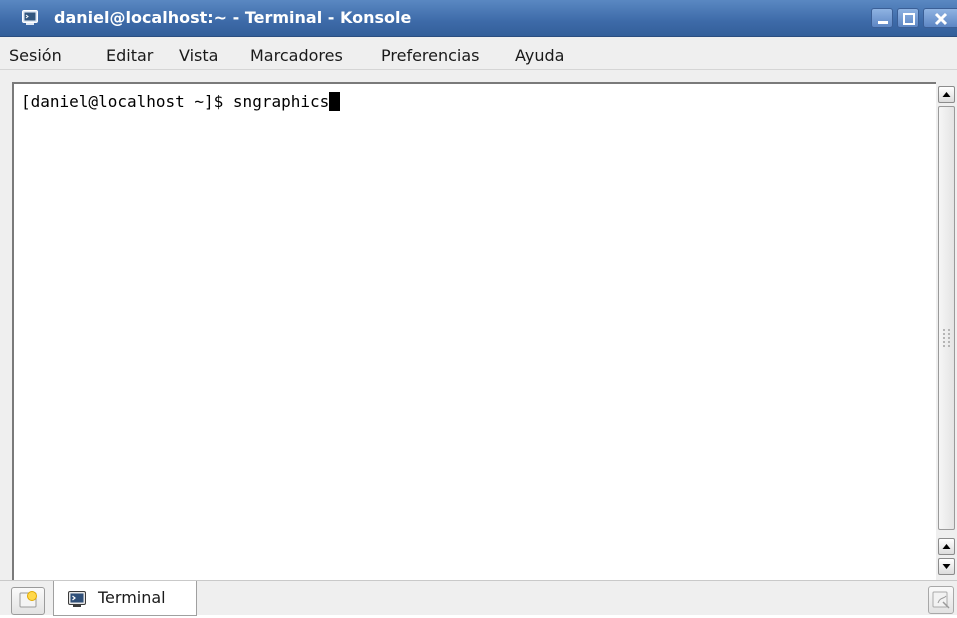  I want to click on tab-label: Terminal, so click(132, 597).